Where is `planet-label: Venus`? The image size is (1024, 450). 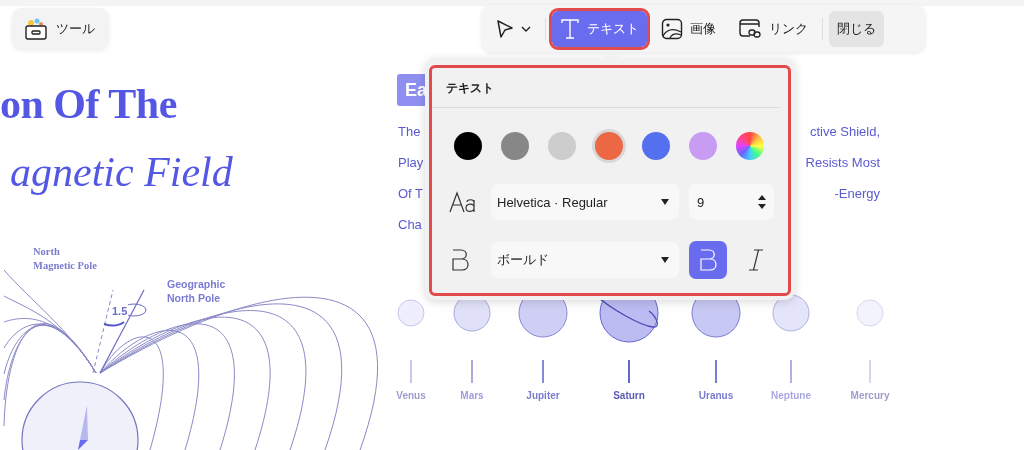 planet-label: Venus is located at coordinates (411, 395).